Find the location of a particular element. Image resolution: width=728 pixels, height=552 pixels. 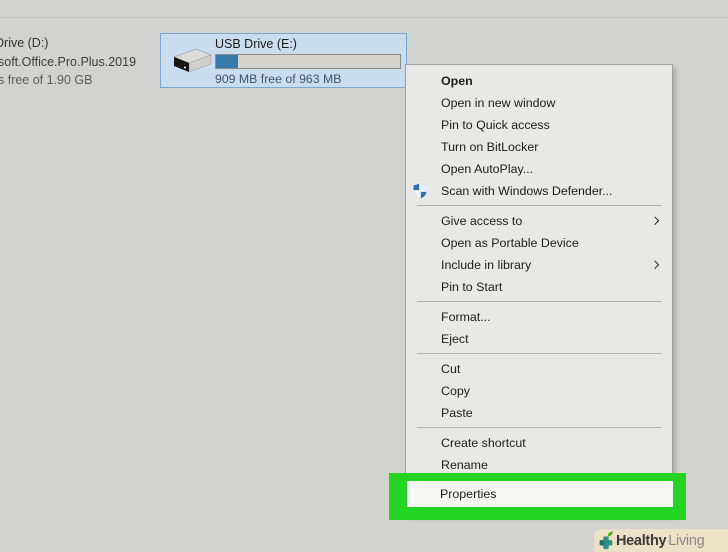

menu-item-label: Include in library is located at coordinates (486, 265).